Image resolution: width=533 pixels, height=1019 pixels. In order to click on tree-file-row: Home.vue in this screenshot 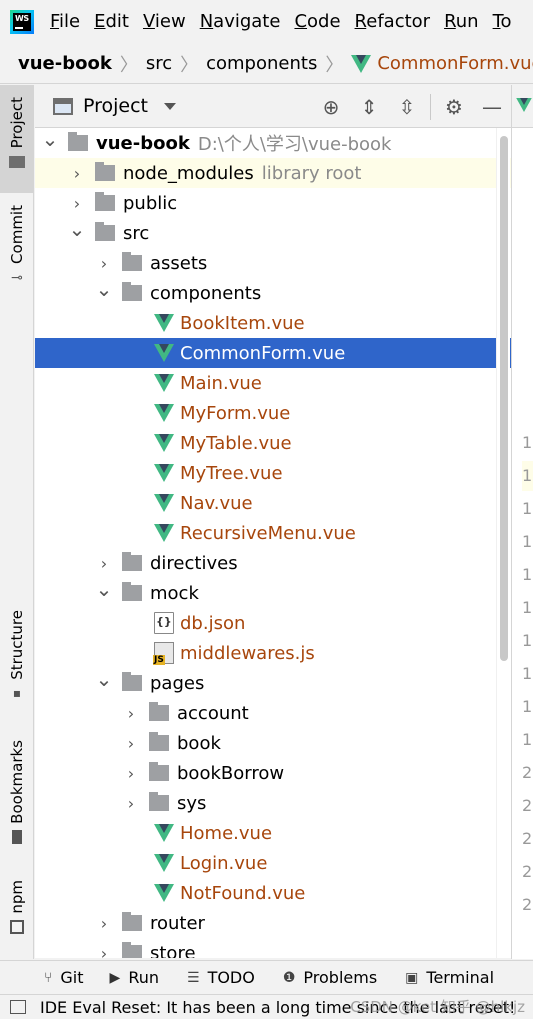, I will do `click(273, 833)`.